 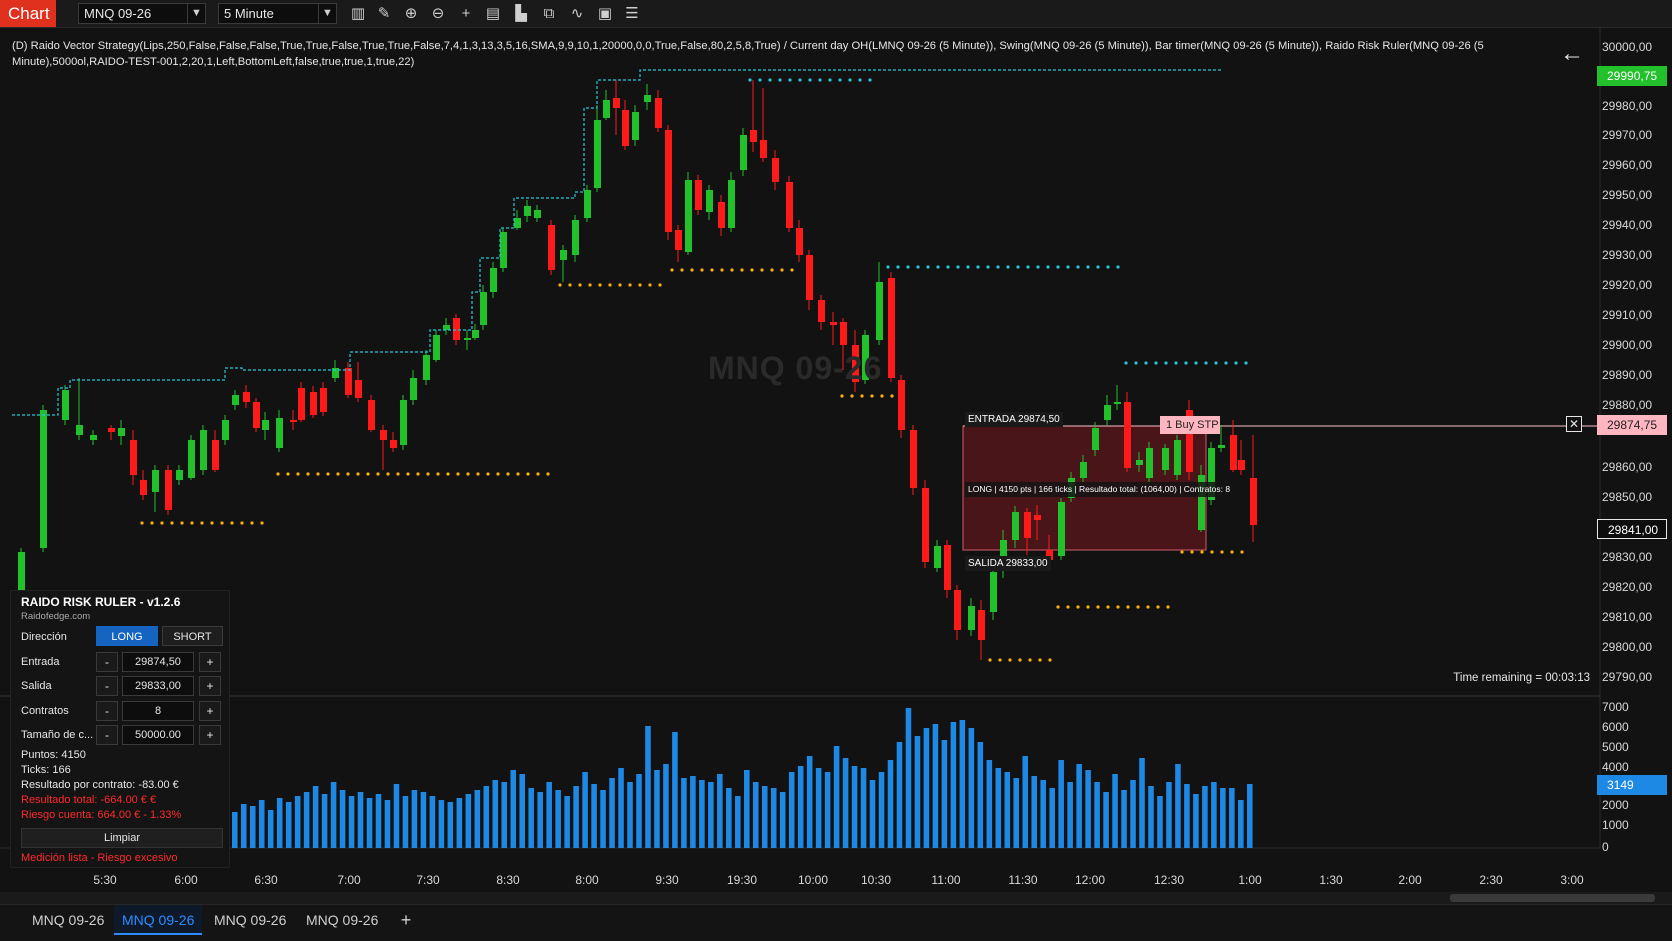 I want to click on size-plus-button: +, so click(x=210, y=735).